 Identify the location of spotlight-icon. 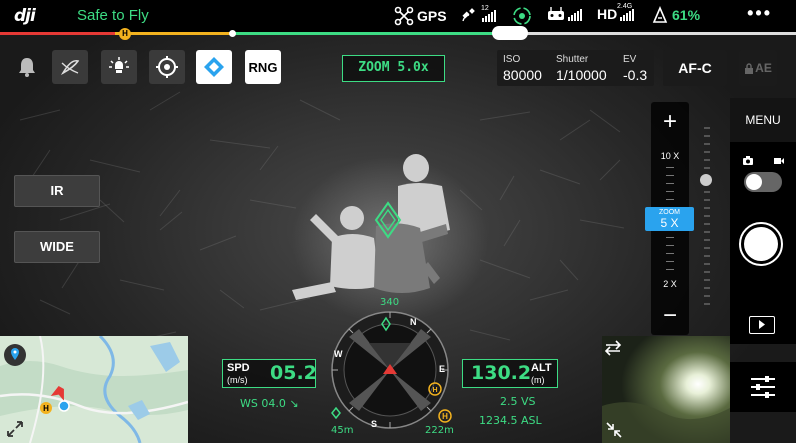
(119, 65).